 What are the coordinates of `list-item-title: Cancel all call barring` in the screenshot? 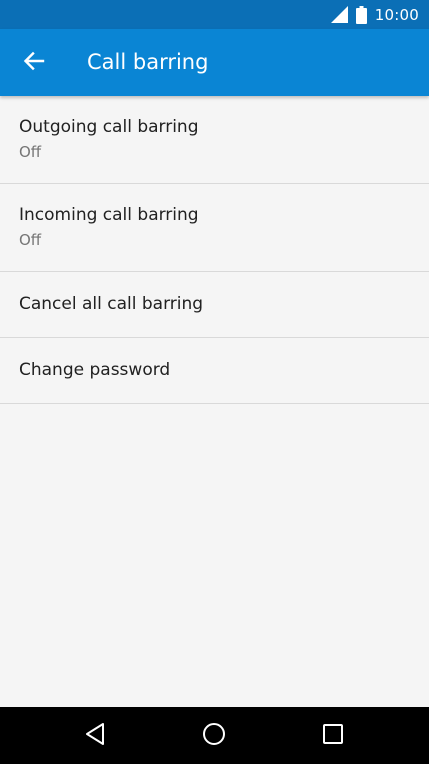 It's located at (111, 304).